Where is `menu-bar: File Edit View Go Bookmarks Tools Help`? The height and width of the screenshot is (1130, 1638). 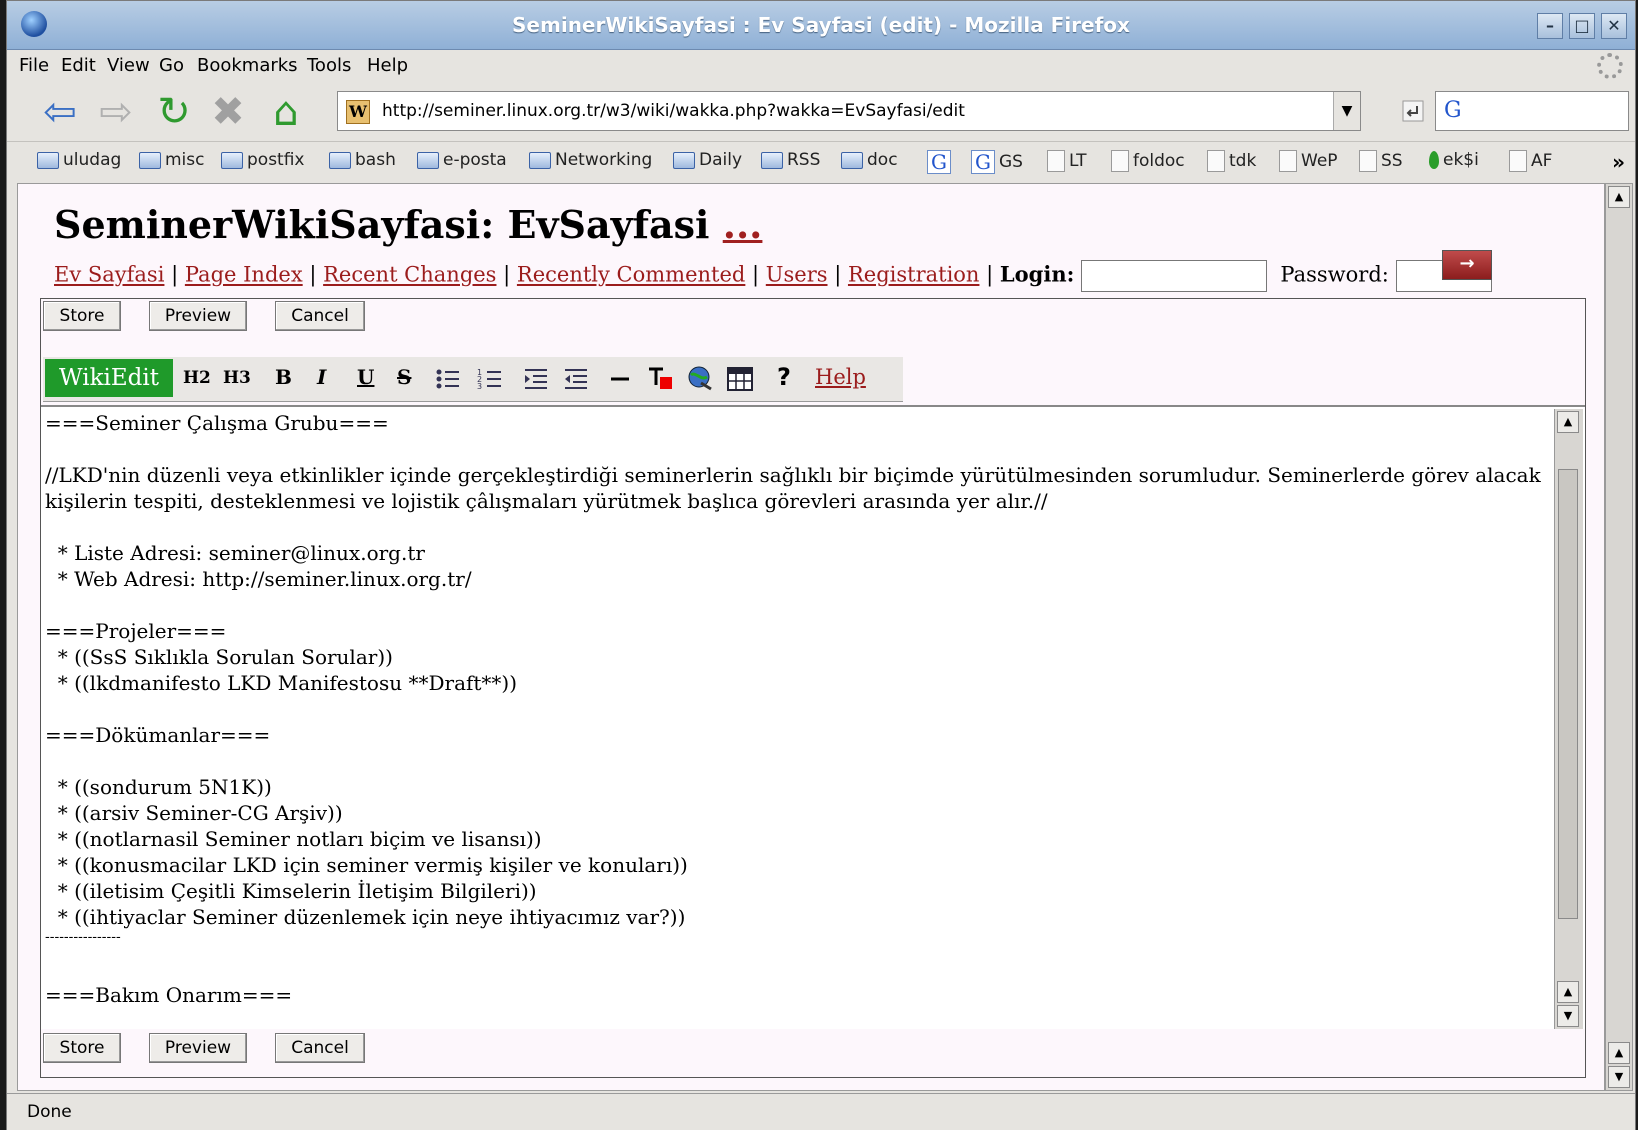 menu-bar: File Edit View Go Bookmarks Tools Help is located at coordinates (821, 66).